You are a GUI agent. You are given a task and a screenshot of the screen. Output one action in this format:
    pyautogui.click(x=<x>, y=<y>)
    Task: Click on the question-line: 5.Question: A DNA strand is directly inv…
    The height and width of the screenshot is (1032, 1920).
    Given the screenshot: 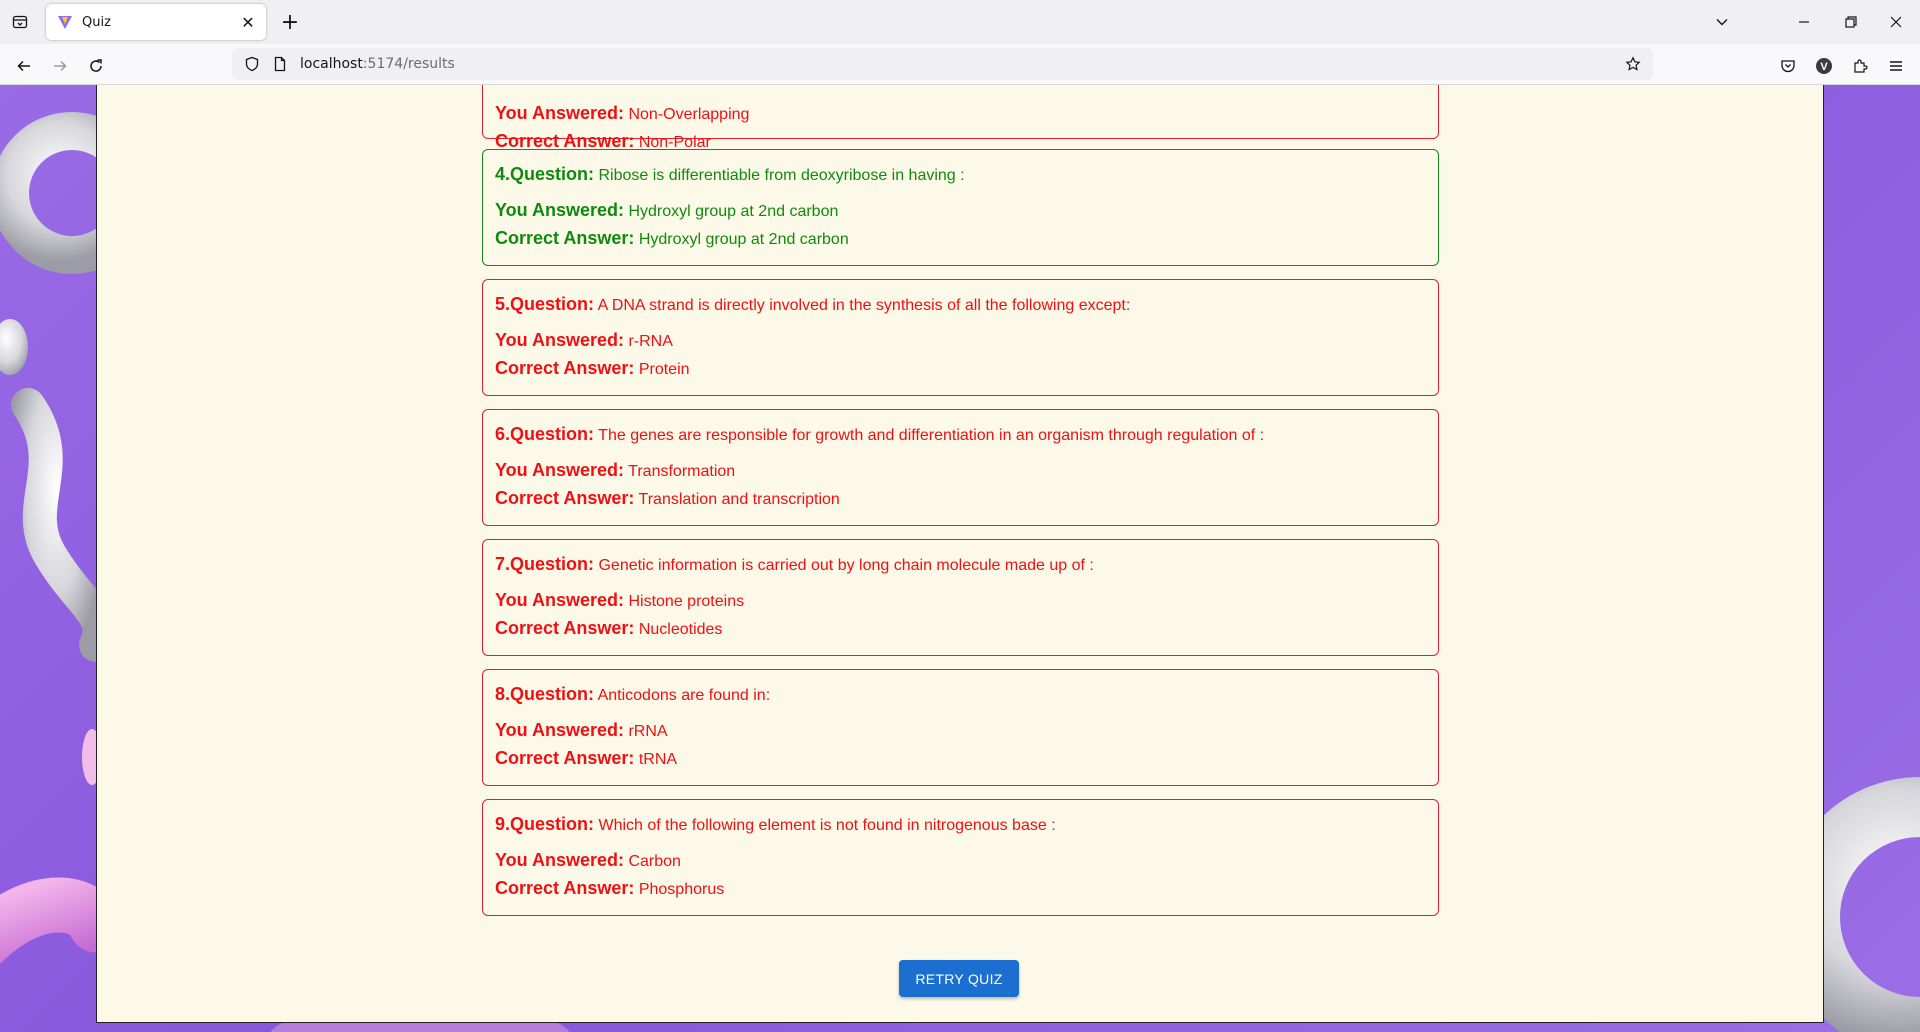 What is the action you would take?
    pyautogui.click(x=812, y=304)
    